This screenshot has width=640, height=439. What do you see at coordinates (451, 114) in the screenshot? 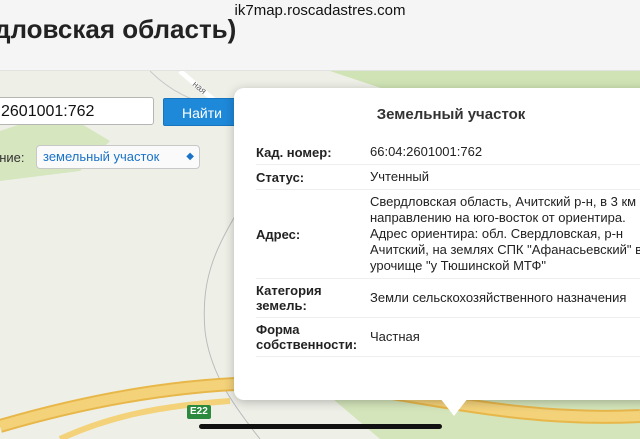
I see `popup-title: Земельный участок` at bounding box center [451, 114].